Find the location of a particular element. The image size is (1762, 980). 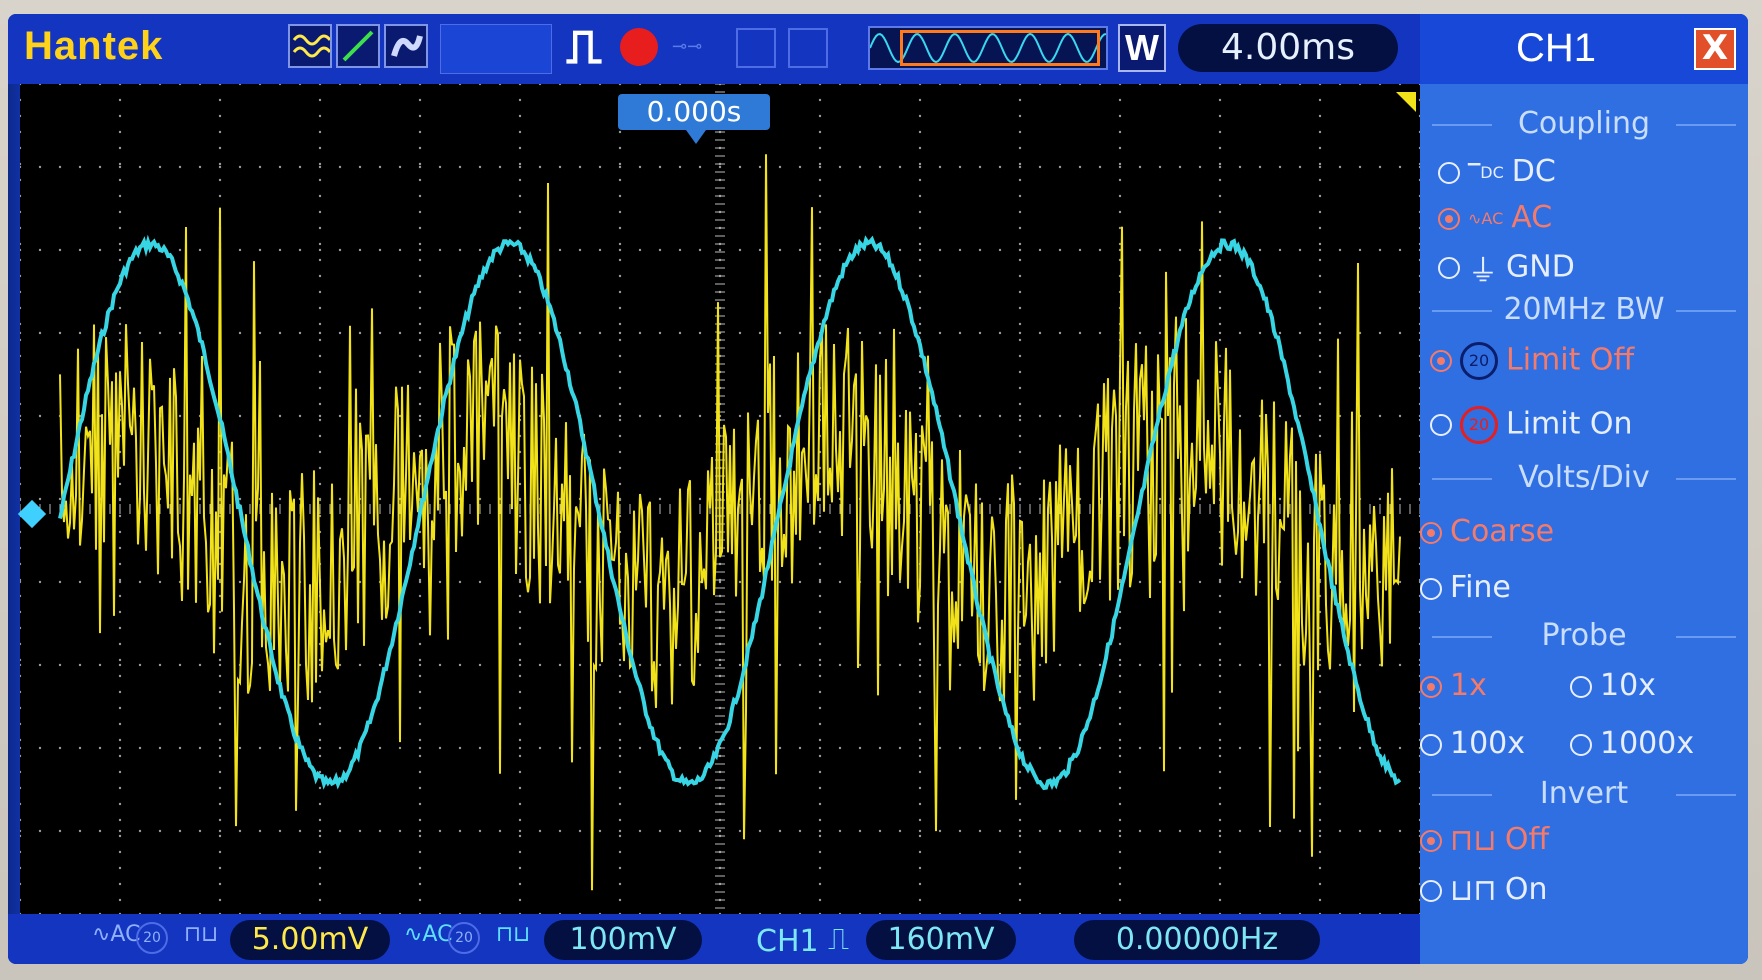

persistence-icon is located at coordinates (406, 46).